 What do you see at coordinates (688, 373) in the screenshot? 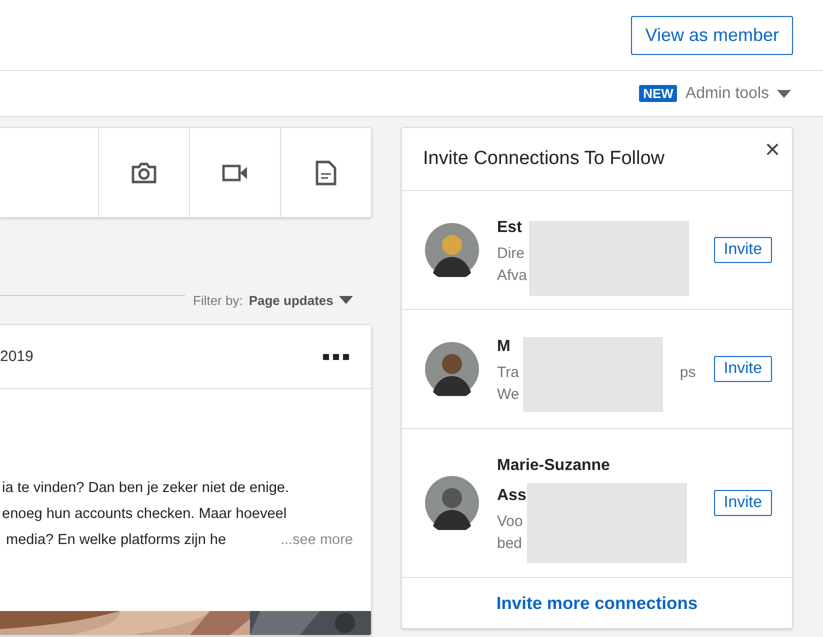
I see `person-headline: ps` at bounding box center [688, 373].